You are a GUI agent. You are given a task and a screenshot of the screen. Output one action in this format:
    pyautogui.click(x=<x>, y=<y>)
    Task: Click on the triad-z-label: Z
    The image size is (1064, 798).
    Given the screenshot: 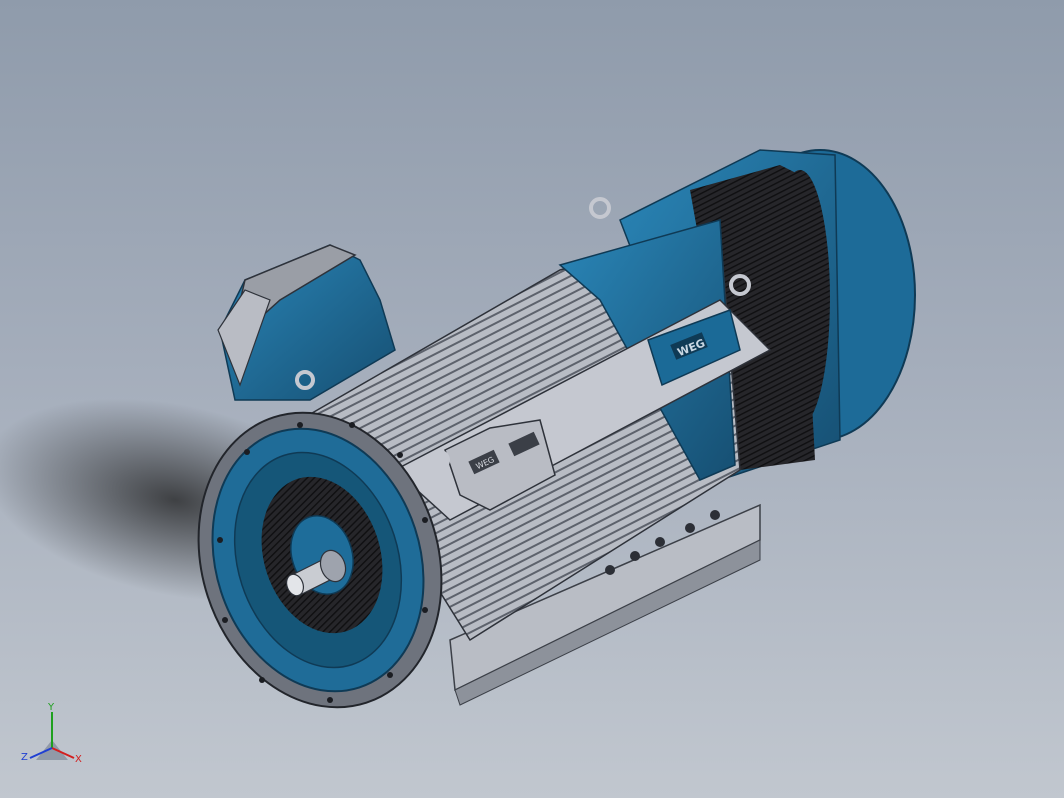 What is the action you would take?
    pyautogui.click(x=24, y=757)
    